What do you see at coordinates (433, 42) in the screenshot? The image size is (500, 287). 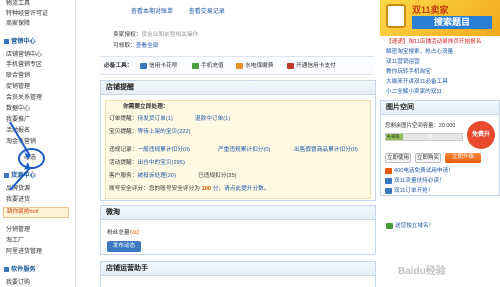 I see `news-item: 【速递】淘11店铺活动录排页开始报名` at bounding box center [433, 42].